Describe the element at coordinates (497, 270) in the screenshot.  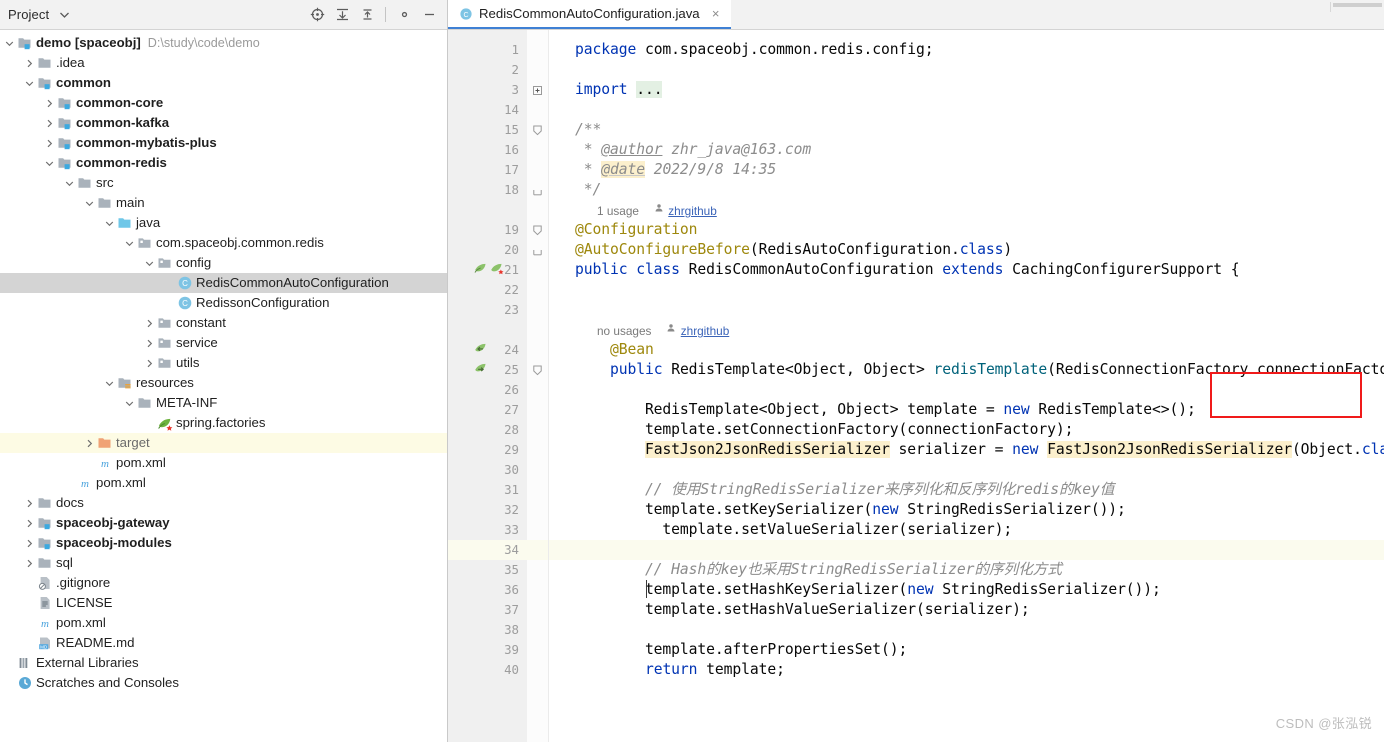
I see `spring-bean-red-icon` at that location.